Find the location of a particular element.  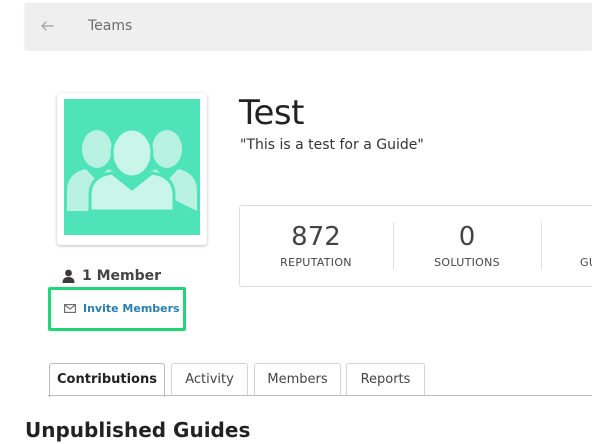

user-icon is located at coordinates (68, 276).